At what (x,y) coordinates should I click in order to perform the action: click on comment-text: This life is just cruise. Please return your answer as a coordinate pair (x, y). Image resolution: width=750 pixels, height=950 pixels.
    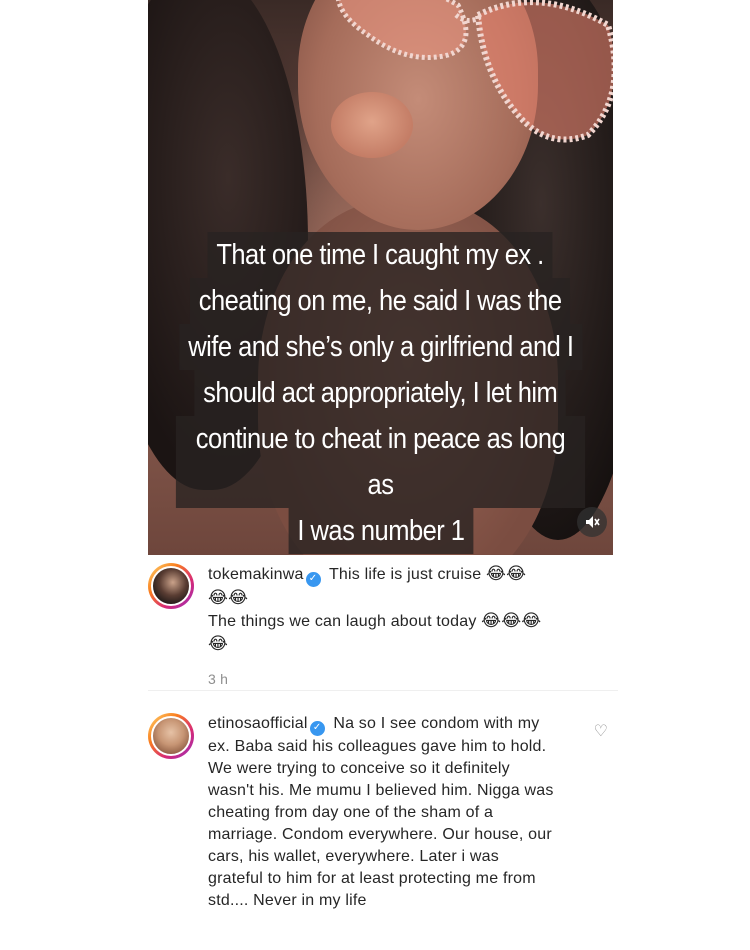
    Looking at the image, I should click on (405, 574).